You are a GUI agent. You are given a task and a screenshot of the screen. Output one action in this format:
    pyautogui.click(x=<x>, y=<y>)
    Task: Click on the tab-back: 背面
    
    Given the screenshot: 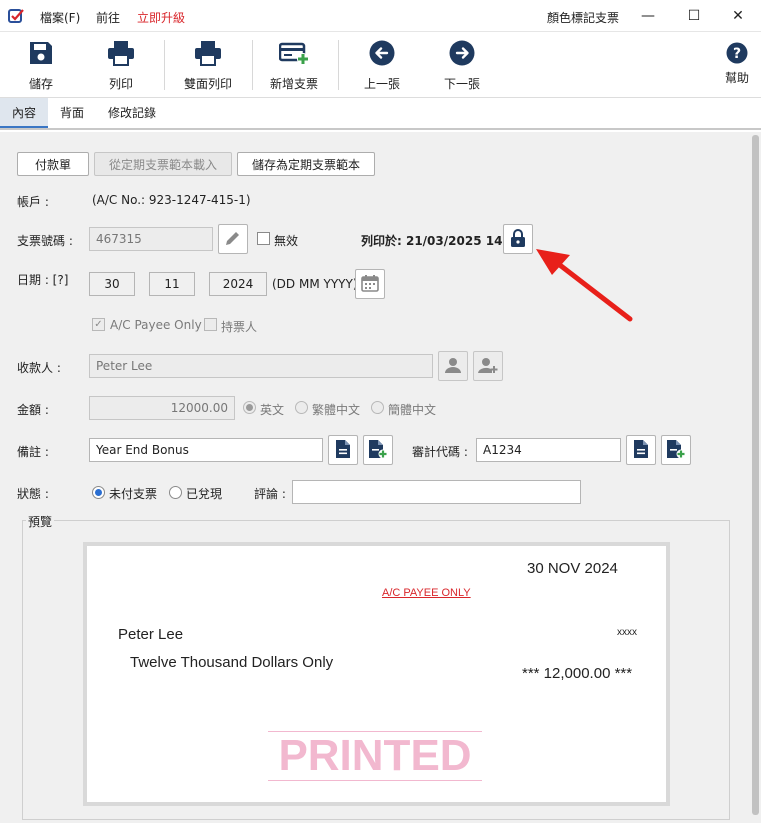 What is the action you would take?
    pyautogui.click(x=72, y=113)
    